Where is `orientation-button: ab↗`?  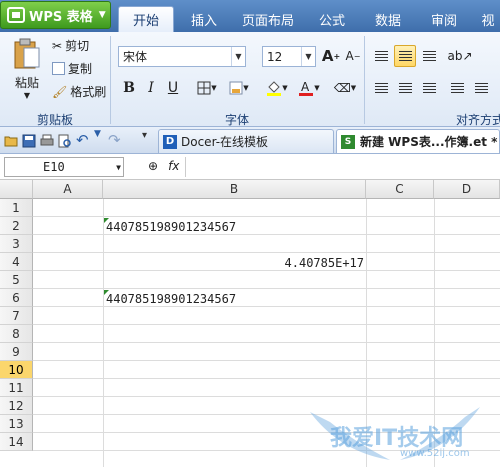 orientation-button: ab↗ is located at coordinates (460, 56).